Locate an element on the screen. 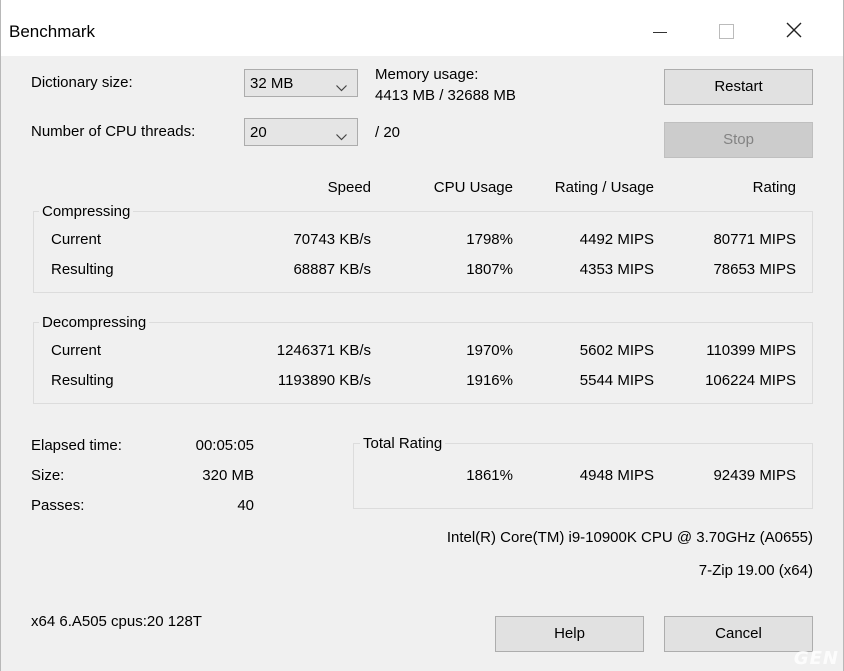  compress-current-speed: 70743 KB/s is located at coordinates (332, 239).